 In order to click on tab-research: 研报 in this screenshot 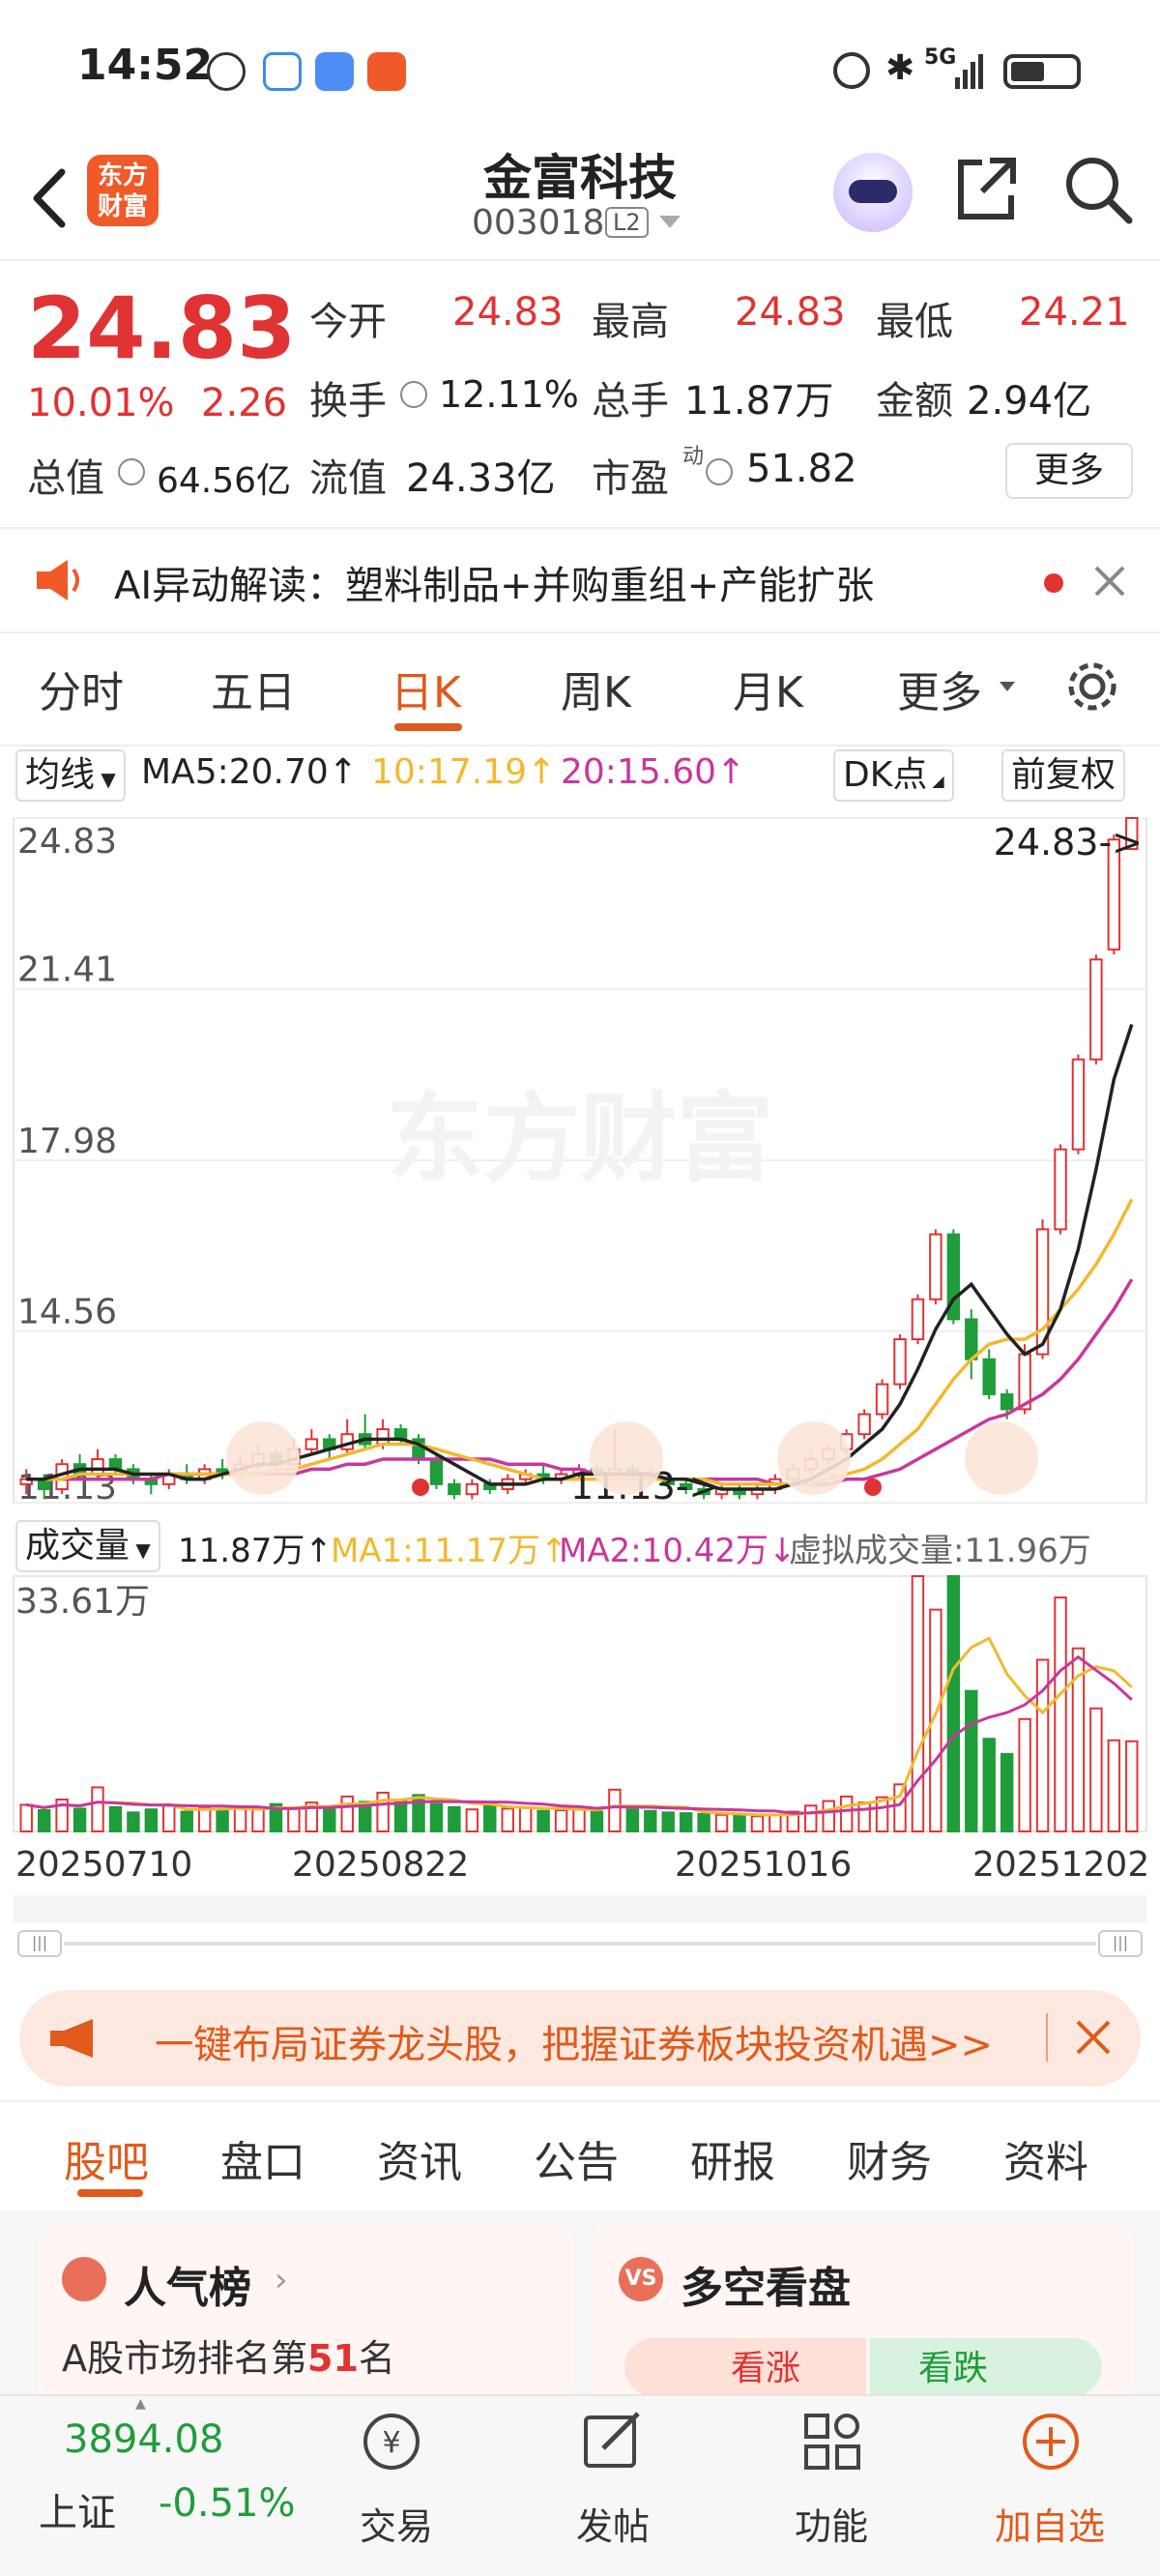, I will do `click(733, 2158)`.